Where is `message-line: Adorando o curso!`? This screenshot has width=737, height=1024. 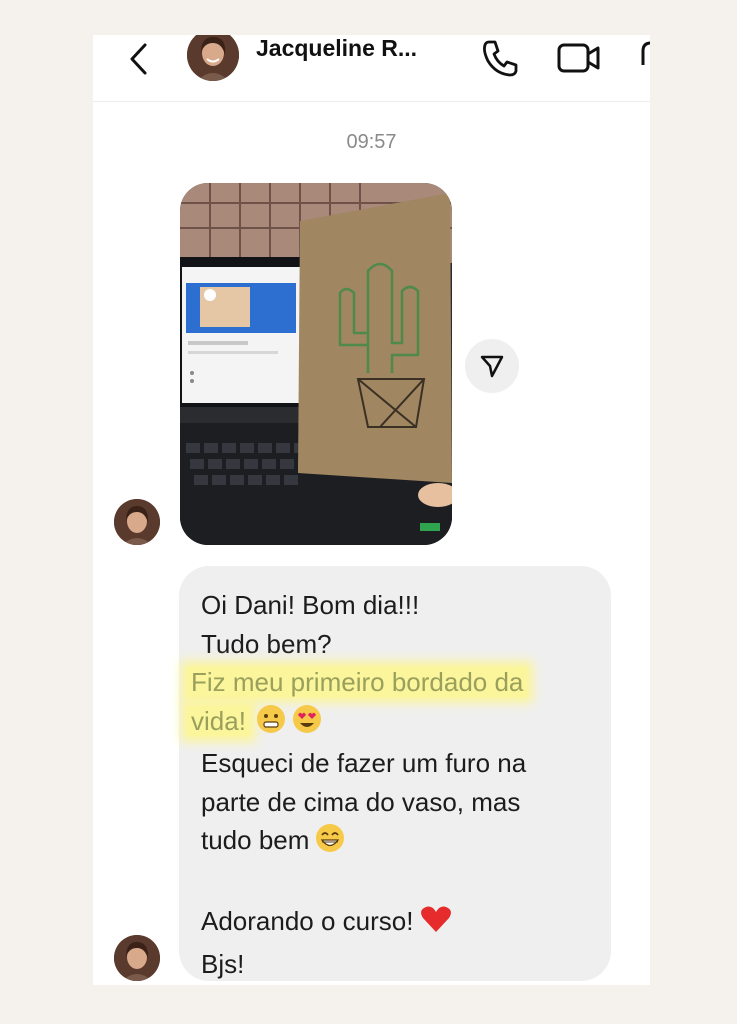
message-line: Adorando o curso! is located at coordinates (401, 923).